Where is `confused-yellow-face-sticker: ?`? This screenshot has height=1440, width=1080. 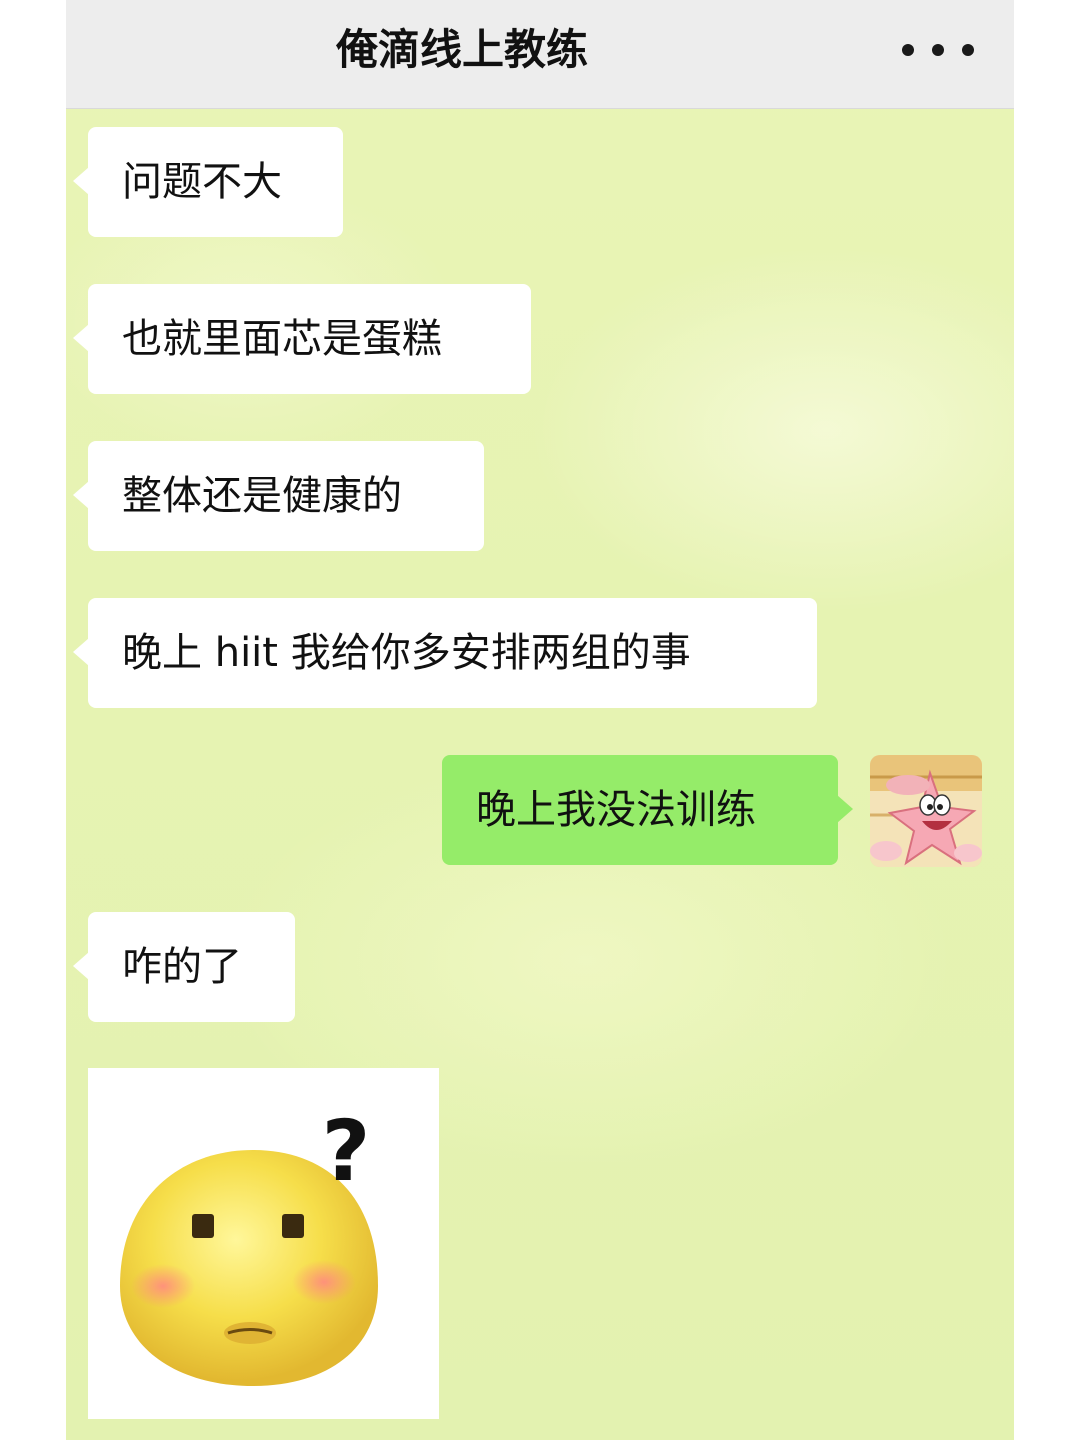
confused-yellow-face-sticker: ? is located at coordinates (263, 1243).